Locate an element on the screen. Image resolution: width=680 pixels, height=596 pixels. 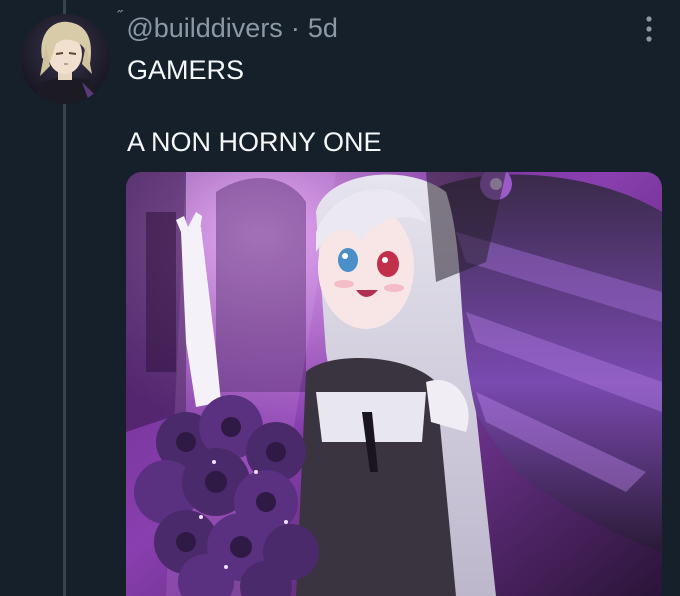
tweet-text-line-2: A NON HORNY ONE is located at coordinates (254, 142).